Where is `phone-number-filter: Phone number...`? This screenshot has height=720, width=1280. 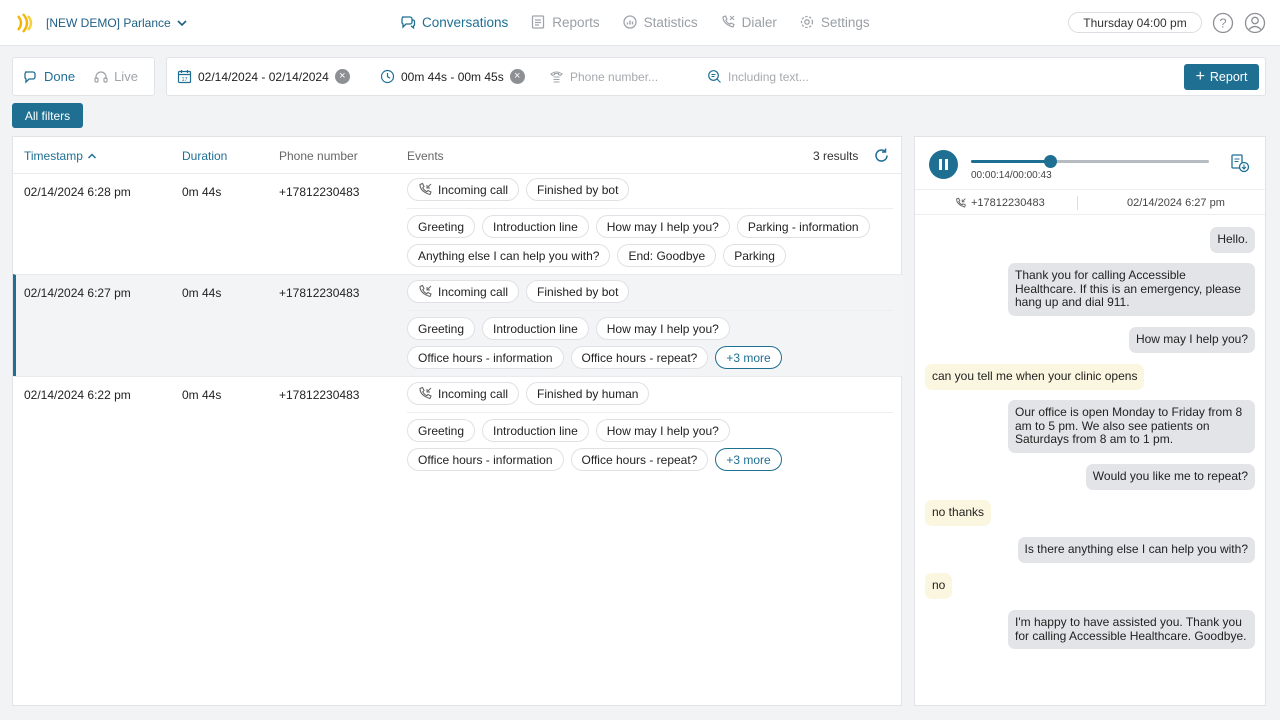 phone-number-filter: Phone number... is located at coordinates (603, 76).